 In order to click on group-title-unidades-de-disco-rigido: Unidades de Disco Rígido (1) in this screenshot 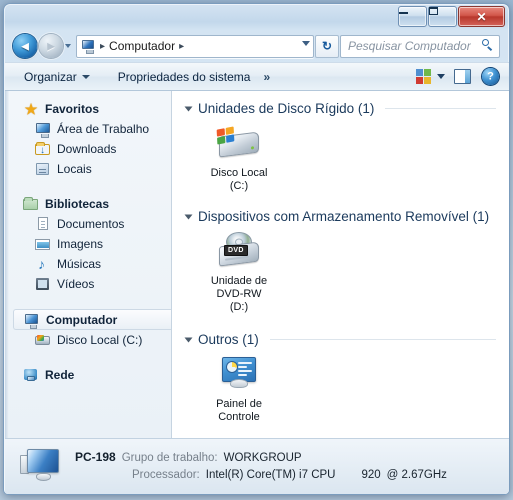, I will do `click(286, 108)`.